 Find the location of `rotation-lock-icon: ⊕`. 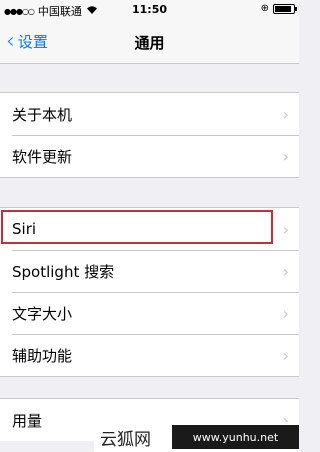

rotation-lock-icon: ⊕ is located at coordinates (264, 8).